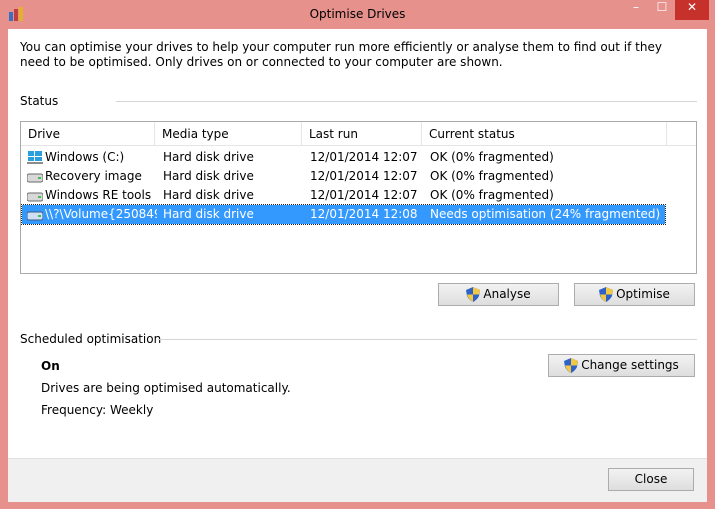 The height and width of the screenshot is (509, 715). I want to click on change-settings-button: Change settings, so click(621, 365).